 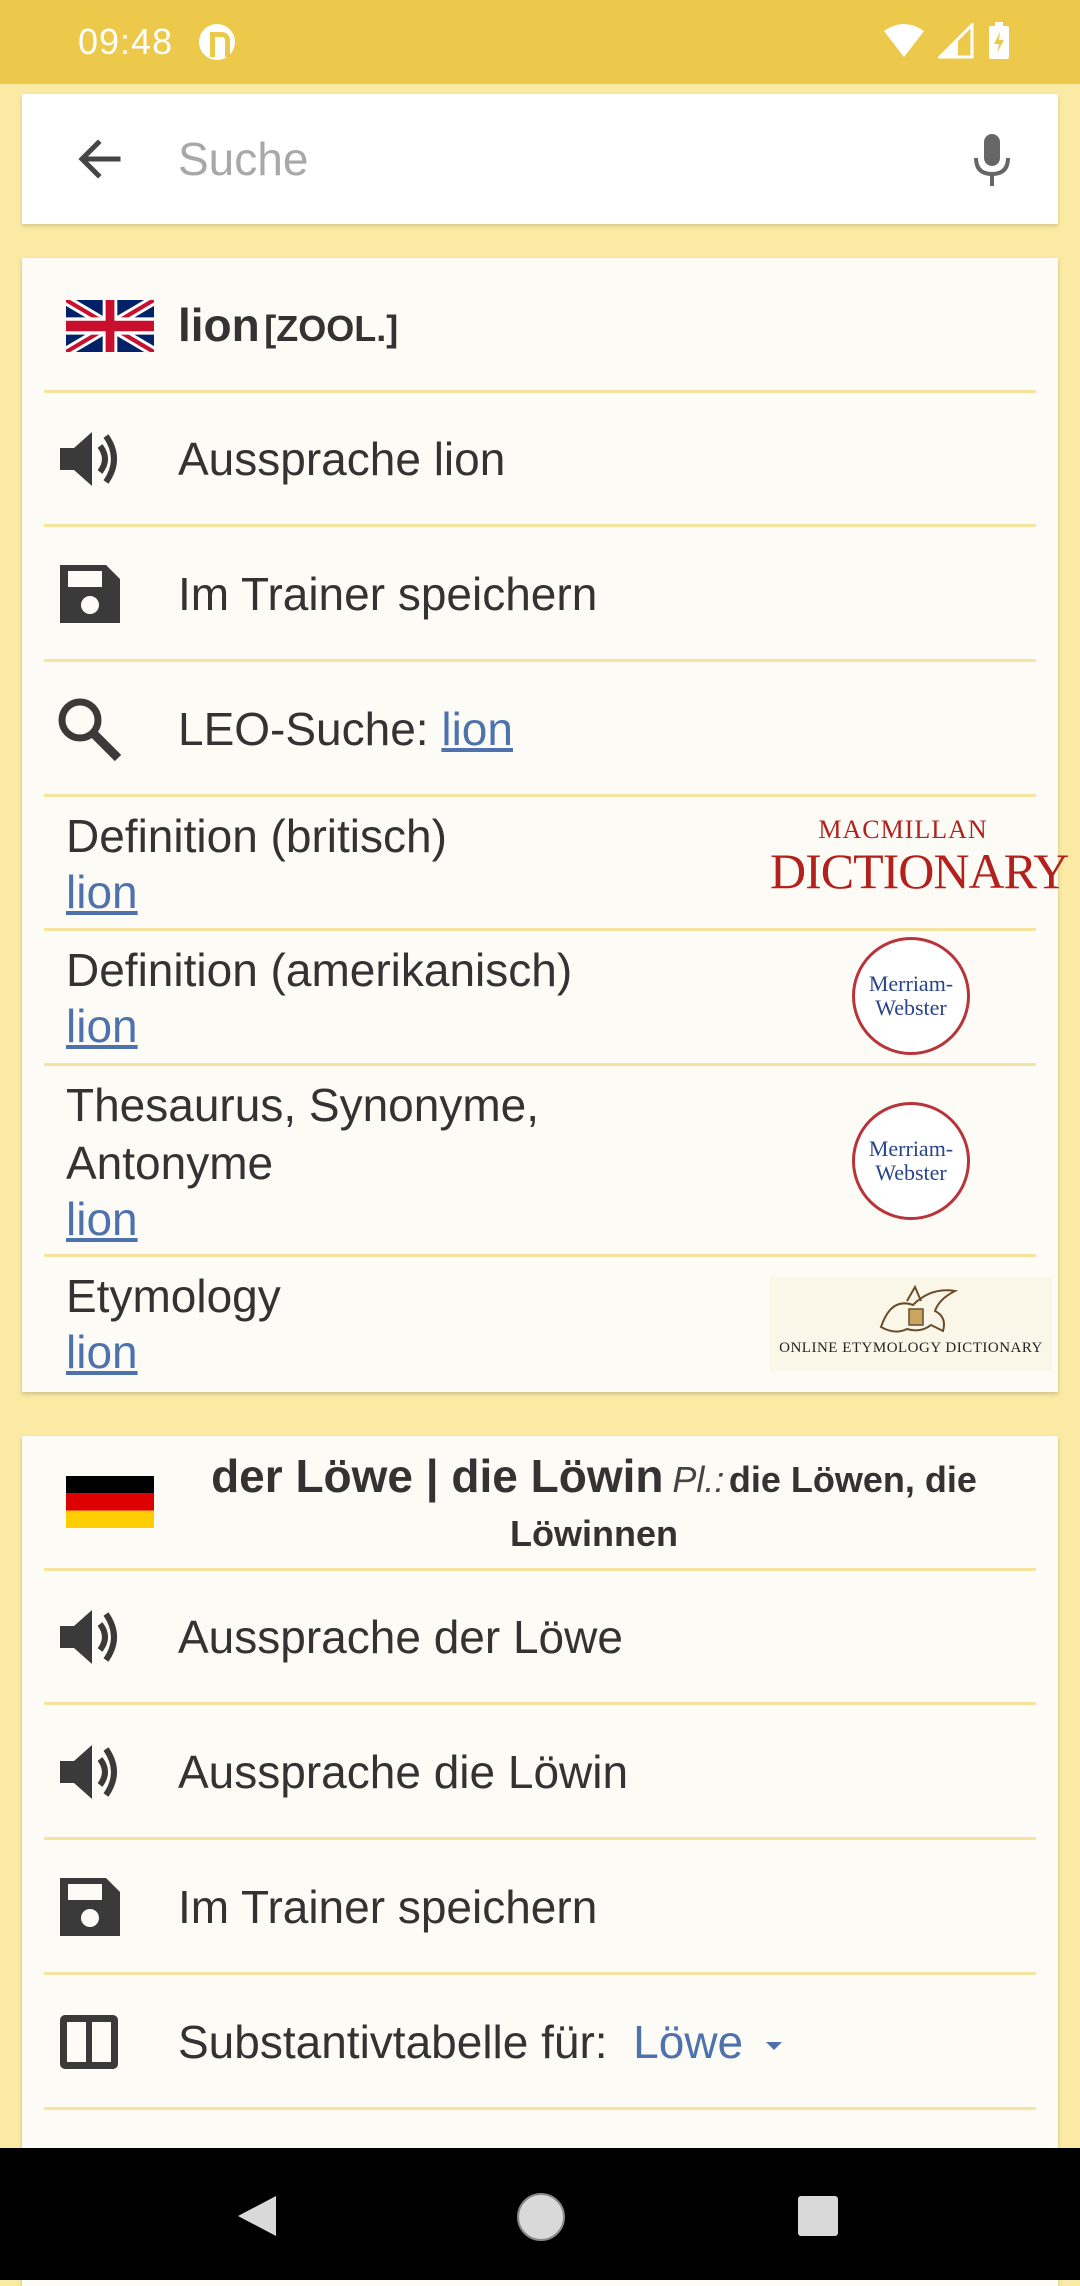 I want to click on pronunciation-label: Aussprache der Löwe, so click(x=400, y=1637).